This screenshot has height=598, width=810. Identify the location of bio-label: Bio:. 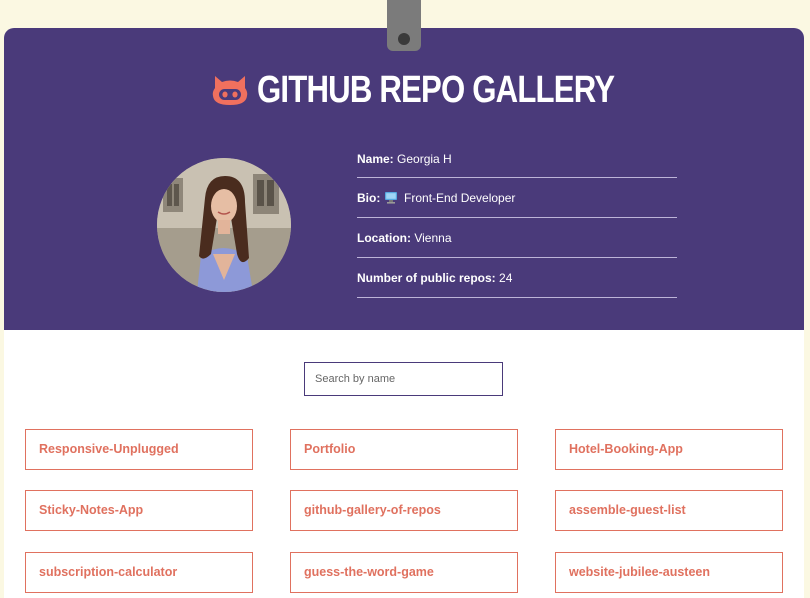
(369, 198).